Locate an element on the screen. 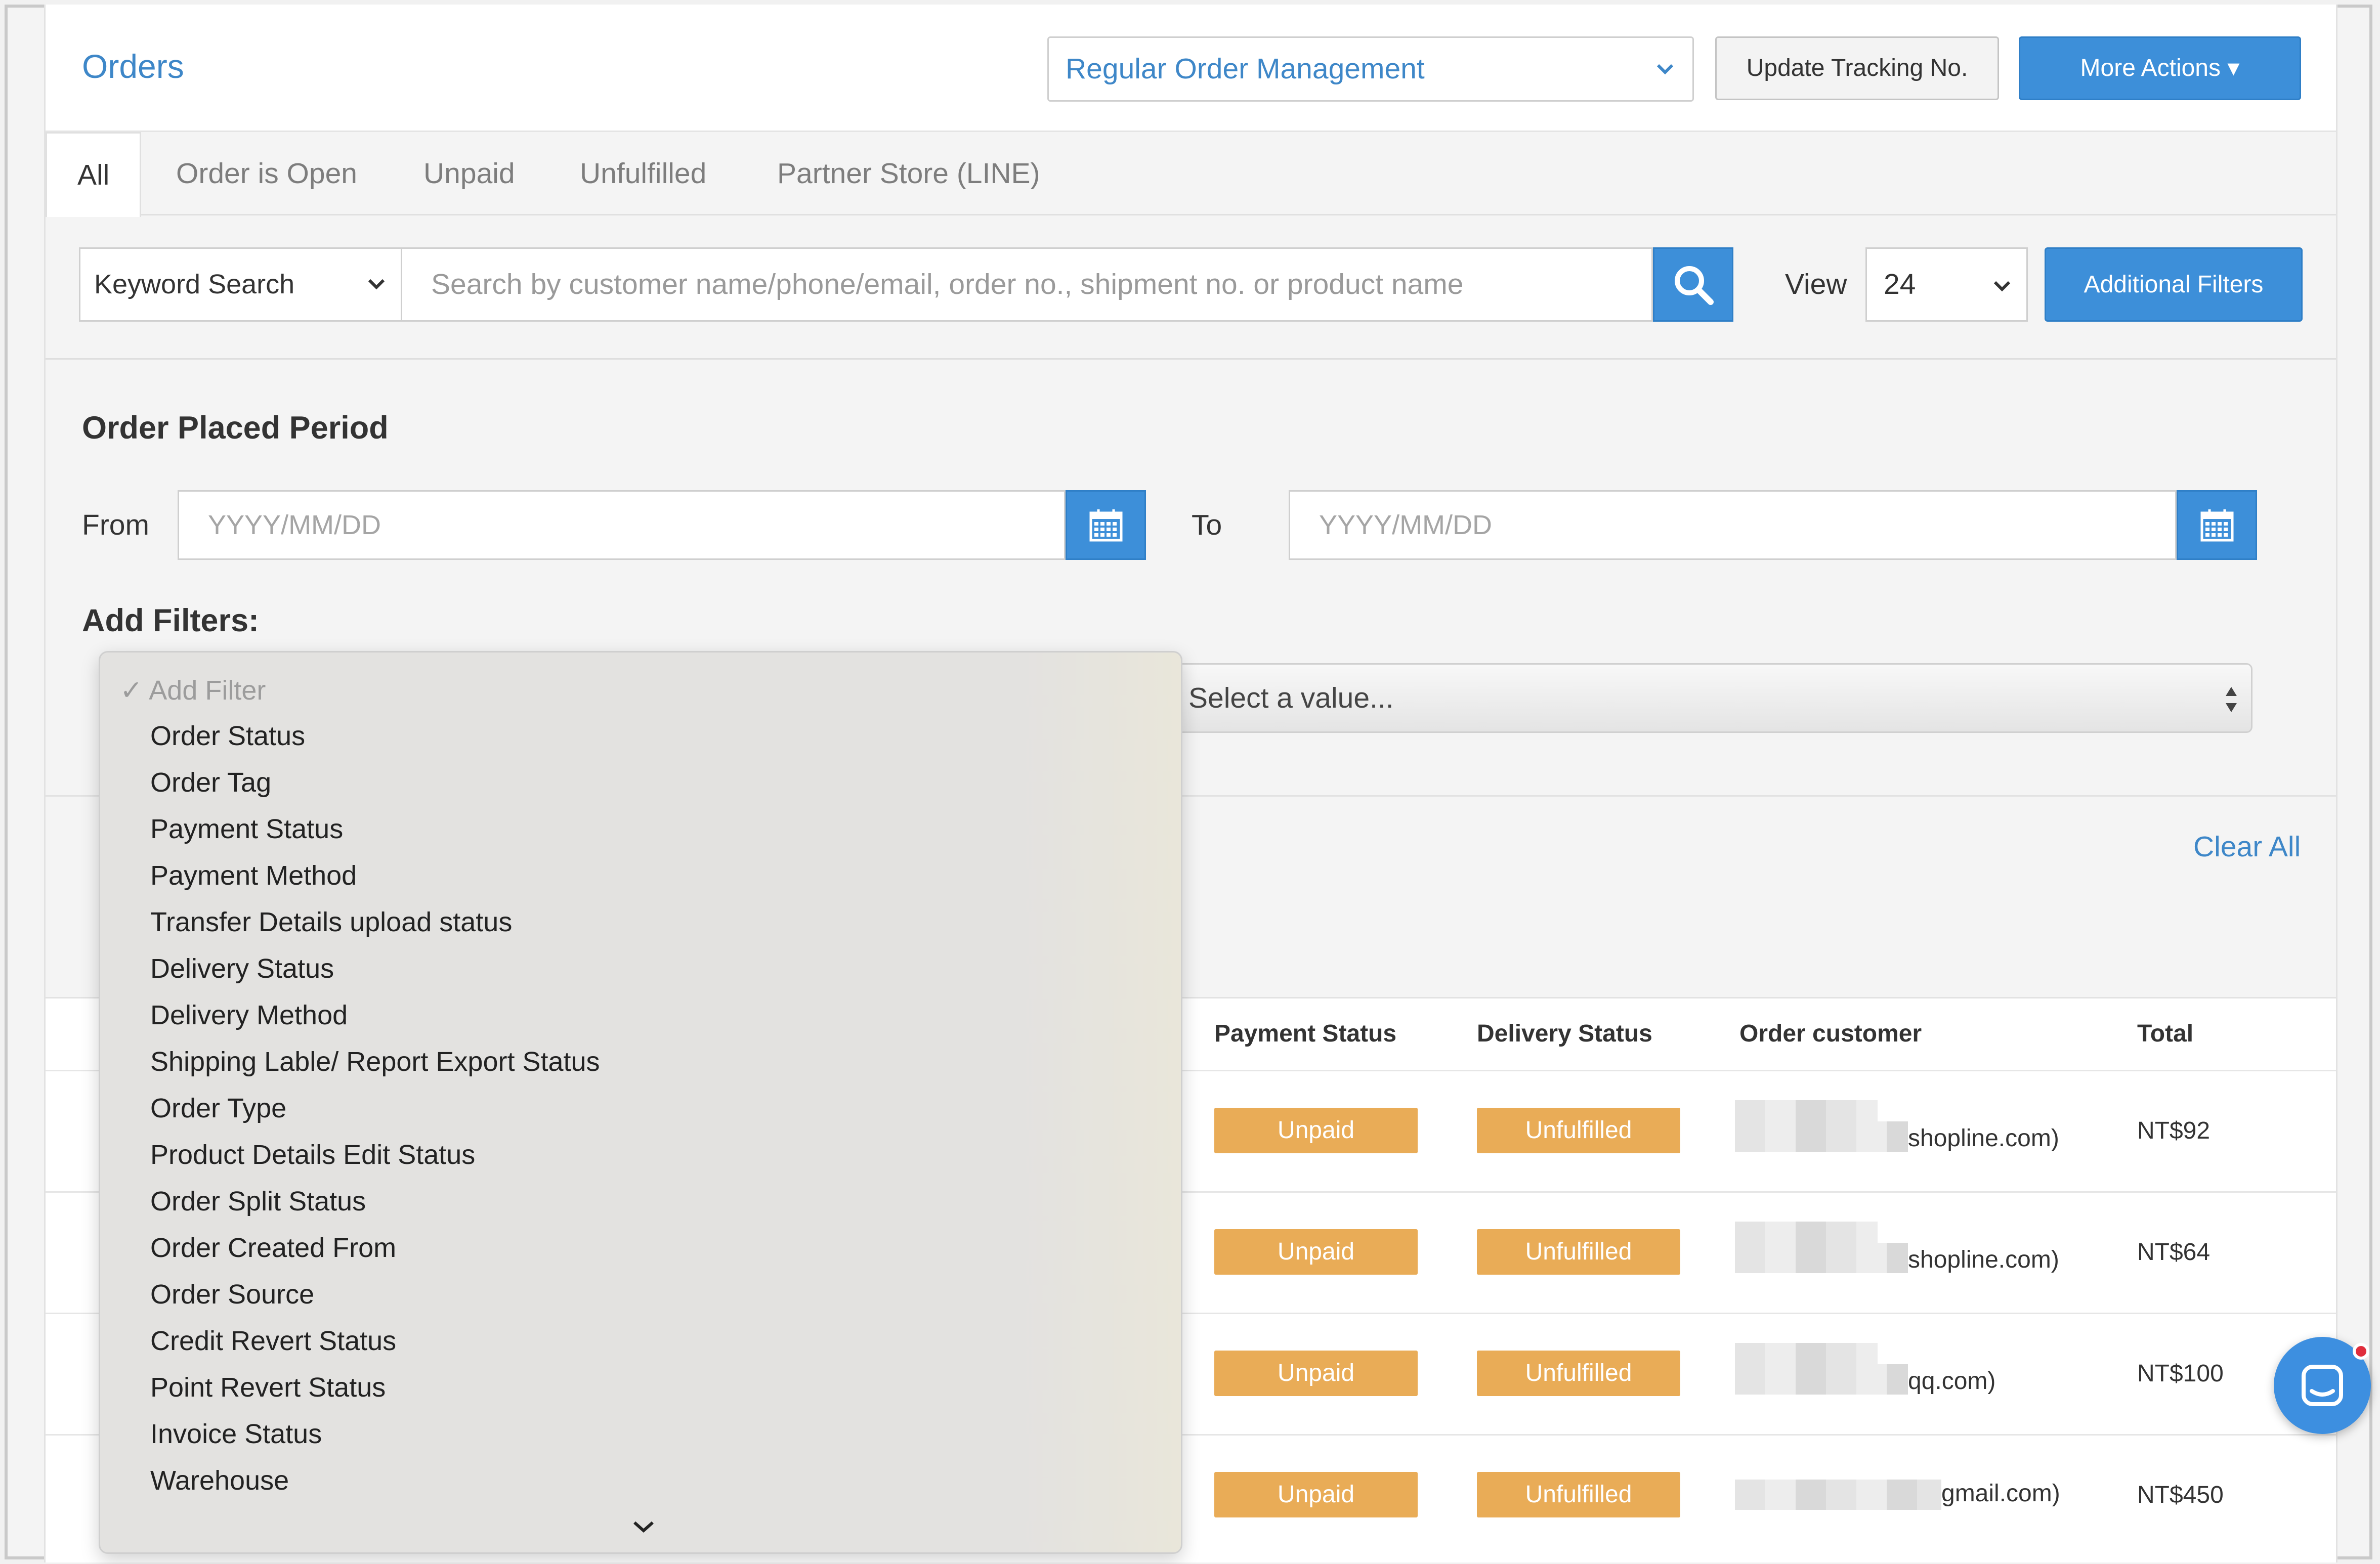 This screenshot has height=1564, width=2380. search-type-select: Keyword Search is located at coordinates (240, 284).